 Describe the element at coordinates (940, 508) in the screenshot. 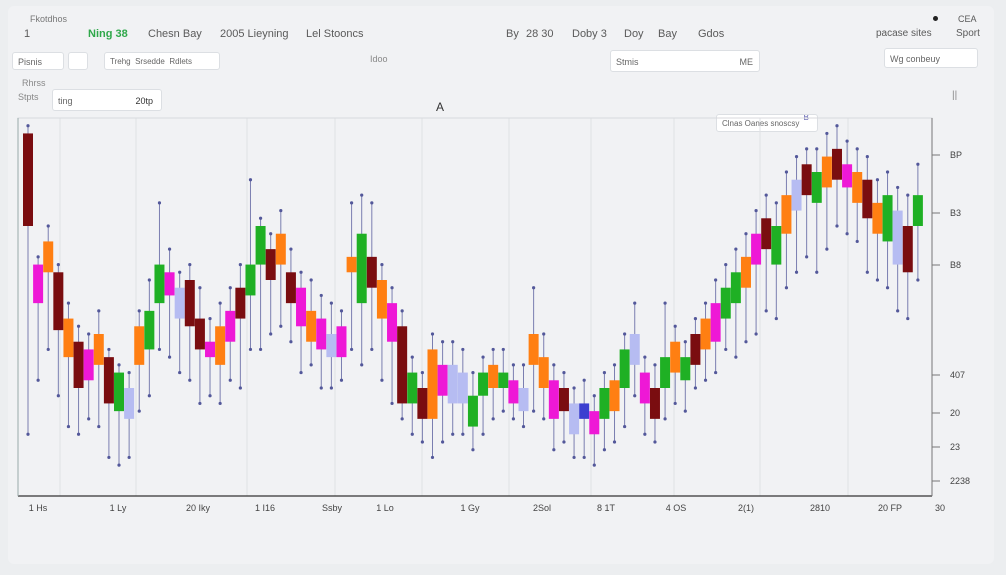

I see `x-tick-label-13: 30` at that location.